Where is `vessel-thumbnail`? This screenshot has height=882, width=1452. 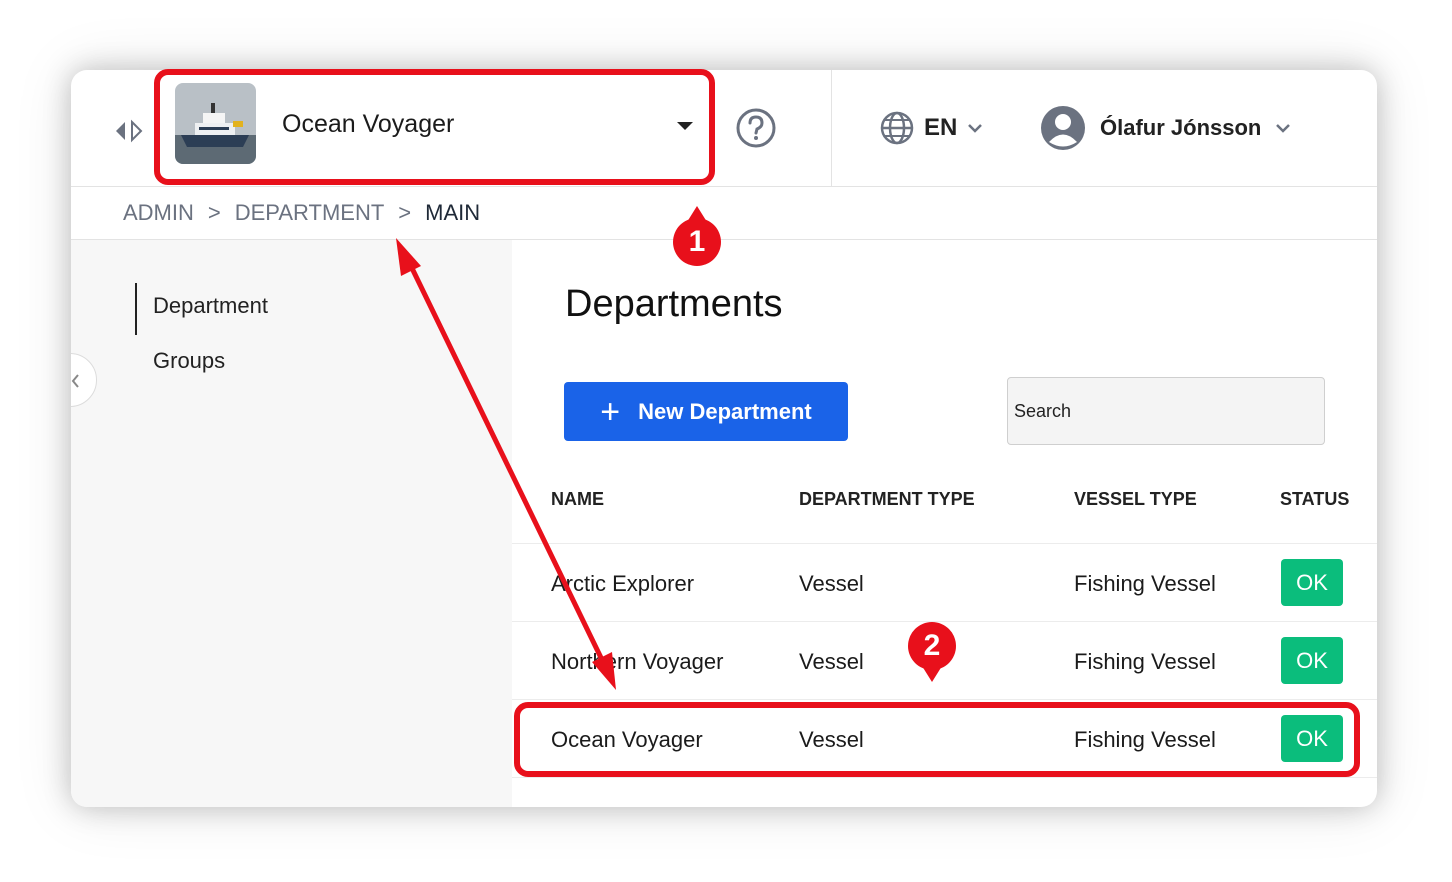
vessel-thumbnail is located at coordinates (215, 123).